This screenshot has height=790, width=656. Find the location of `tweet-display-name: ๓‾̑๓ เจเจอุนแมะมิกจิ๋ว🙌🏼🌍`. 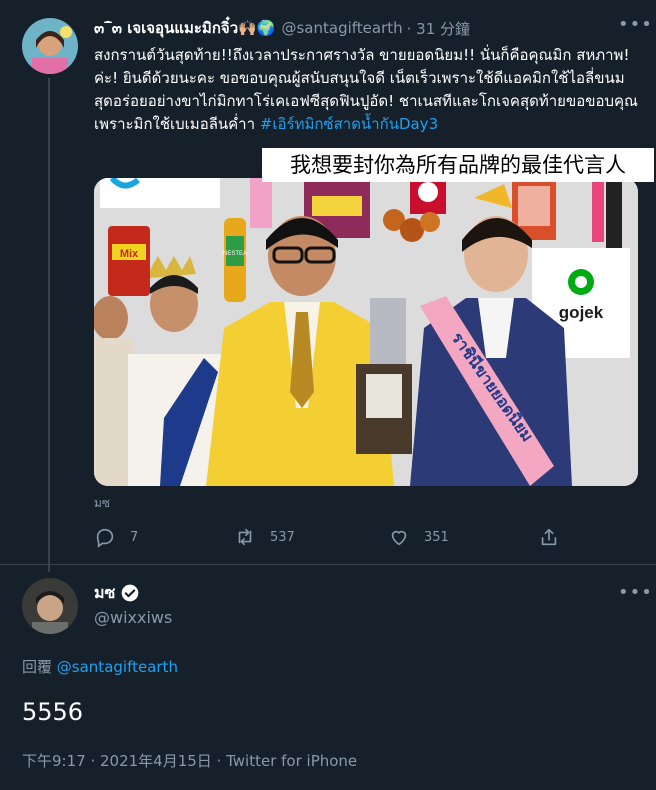

tweet-display-name: ๓‾̑๓ เจเจอุนแมะมิกจิ๋ว🙌🏼🌍 is located at coordinates (184, 28).